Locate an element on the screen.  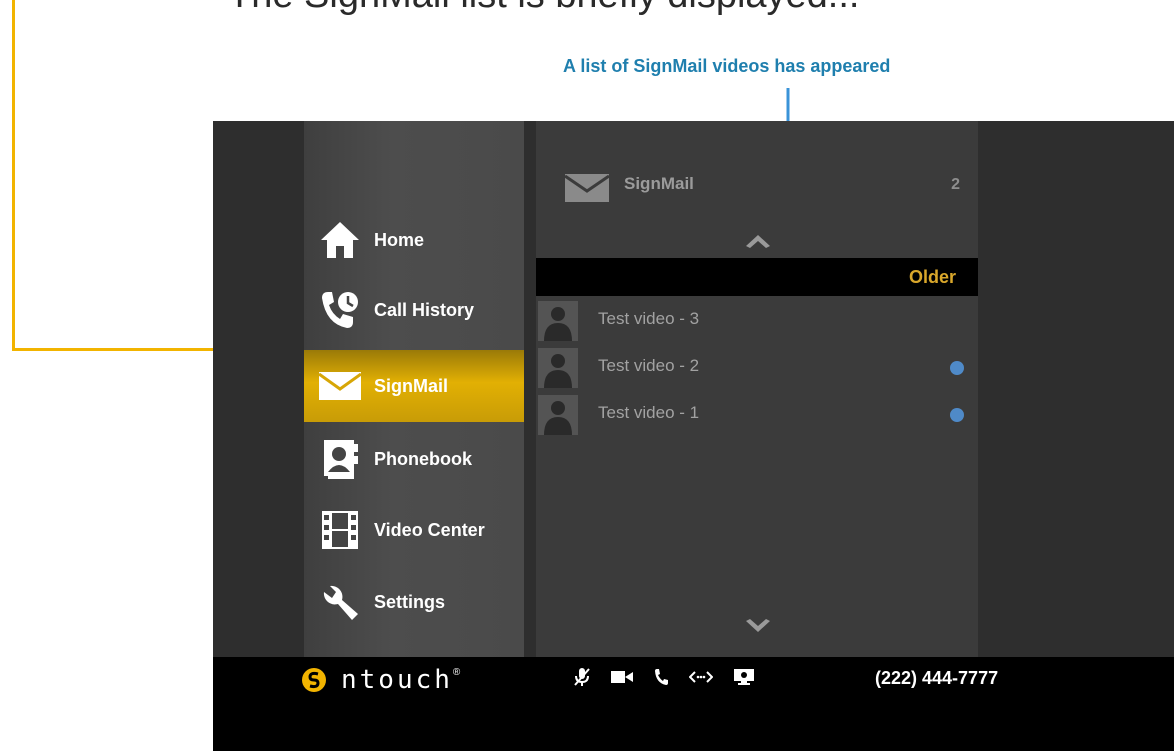
wrench-icon is located at coordinates (340, 602).